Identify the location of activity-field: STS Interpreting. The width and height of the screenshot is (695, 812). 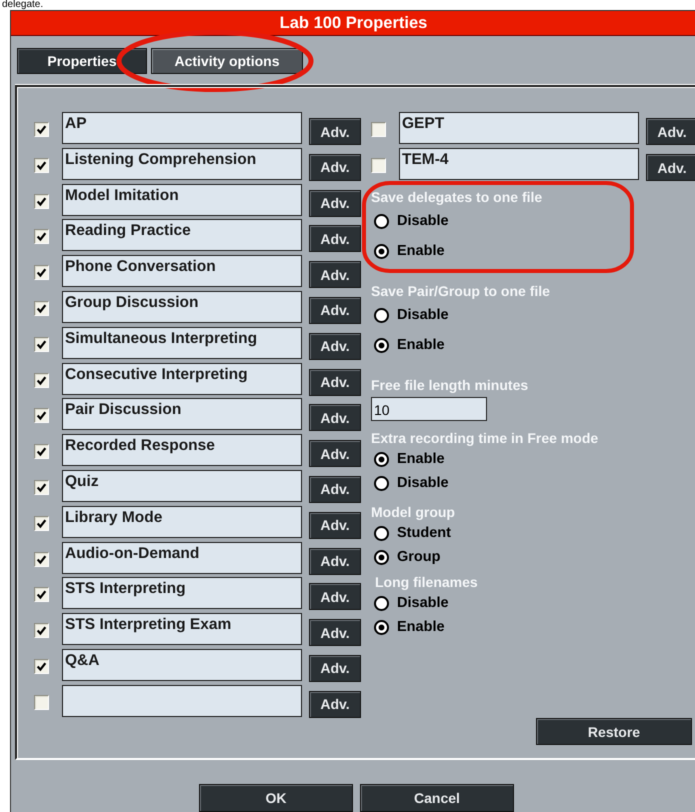
(182, 593).